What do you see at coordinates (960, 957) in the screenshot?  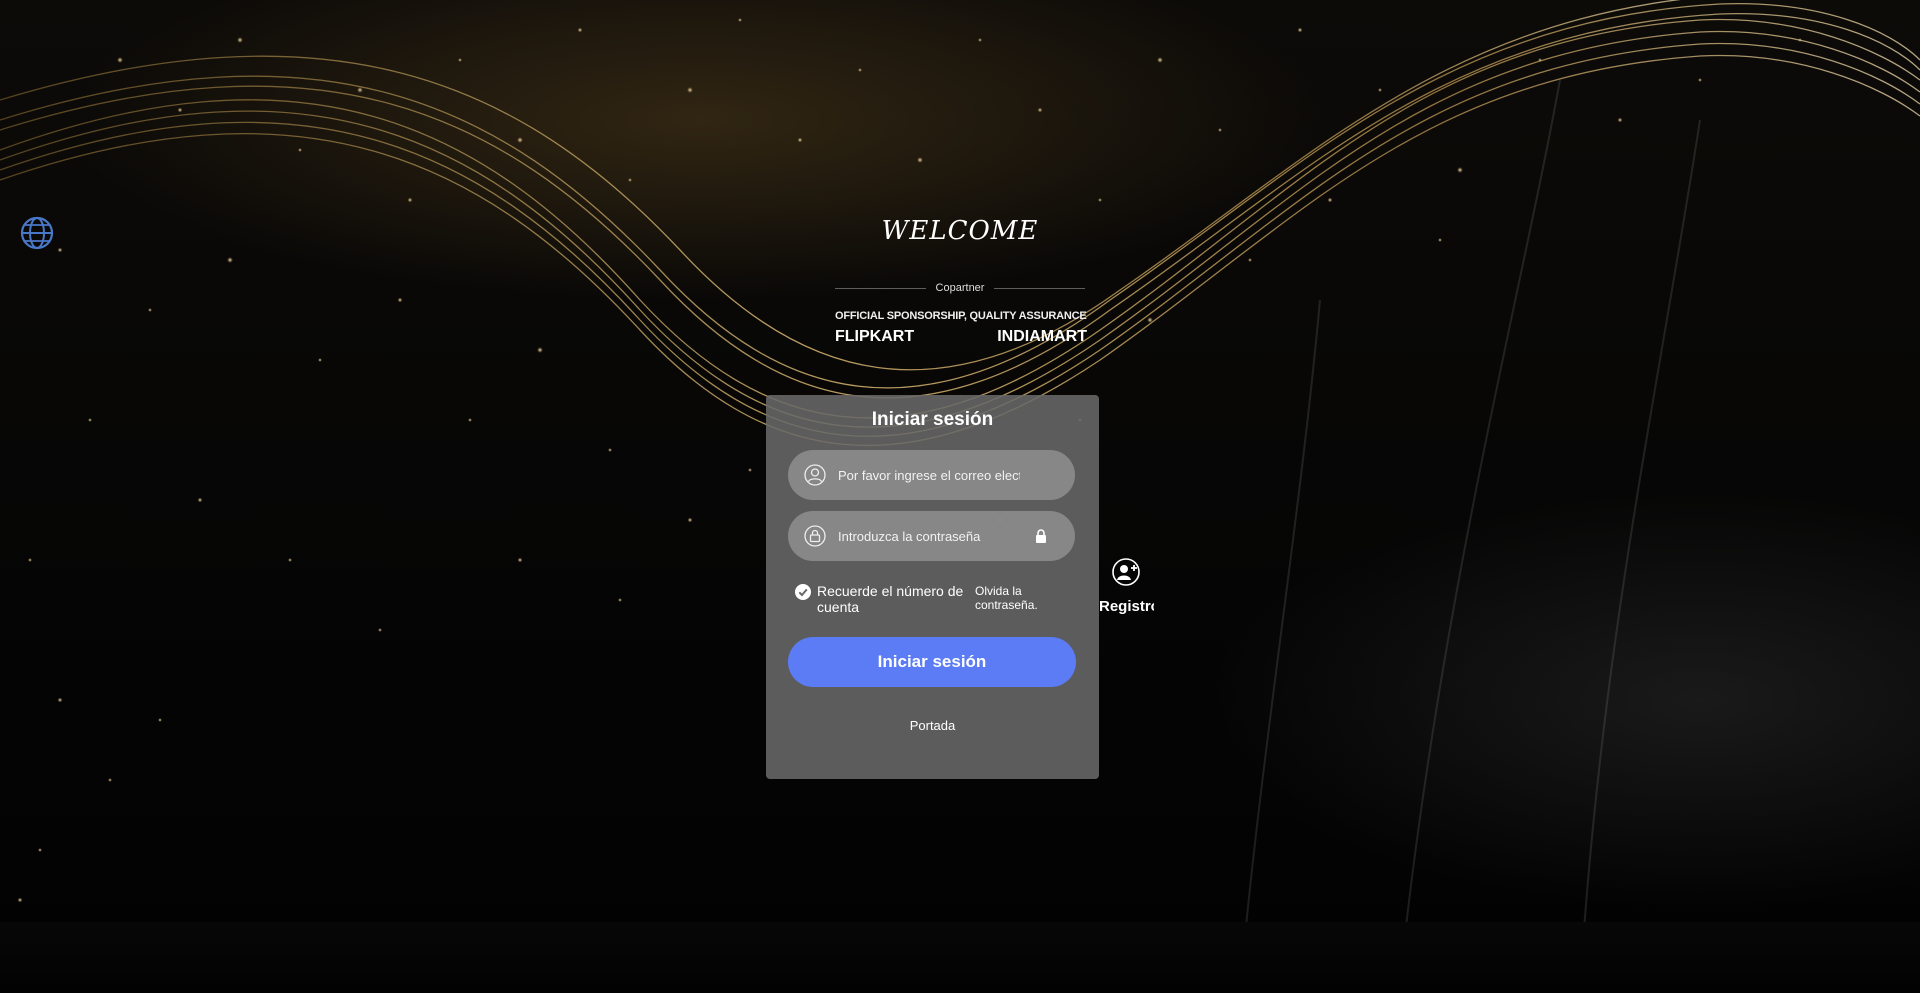 I see `bottom-band` at bounding box center [960, 957].